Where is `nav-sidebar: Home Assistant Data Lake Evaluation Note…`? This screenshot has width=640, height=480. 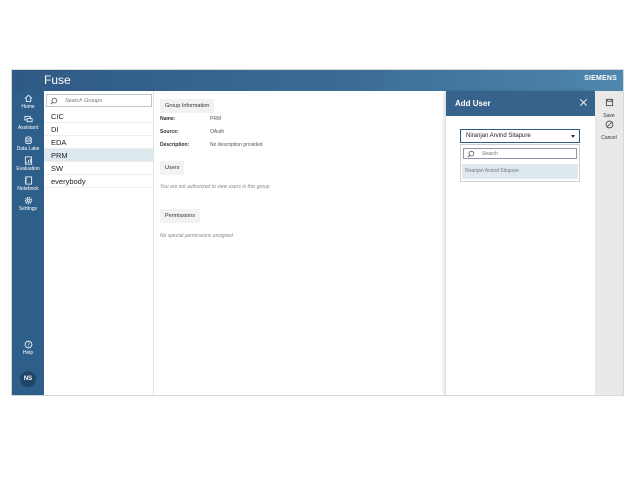
nav-sidebar: Home Assistant Data Lake Evaluation Note… is located at coordinates (28, 243).